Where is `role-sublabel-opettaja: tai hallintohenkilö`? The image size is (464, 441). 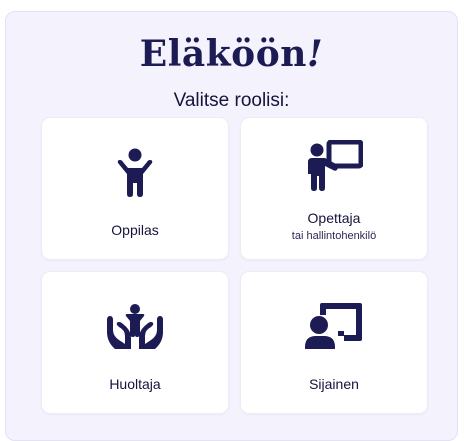
role-sublabel-opettaja: tai hallintohenkilö is located at coordinates (334, 236).